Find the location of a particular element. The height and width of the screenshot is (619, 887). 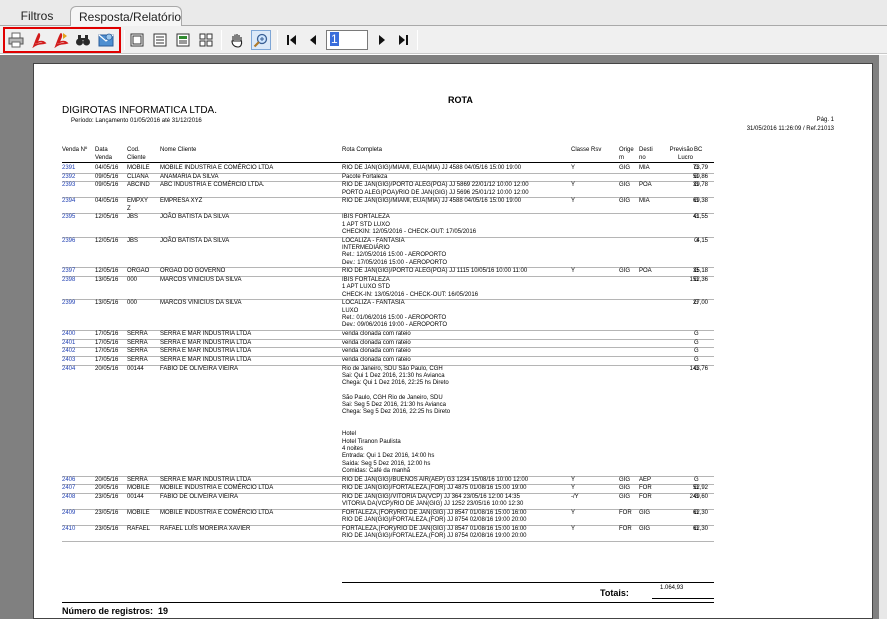

profit-forecast: 52,92 is located at coordinates (700, 488).